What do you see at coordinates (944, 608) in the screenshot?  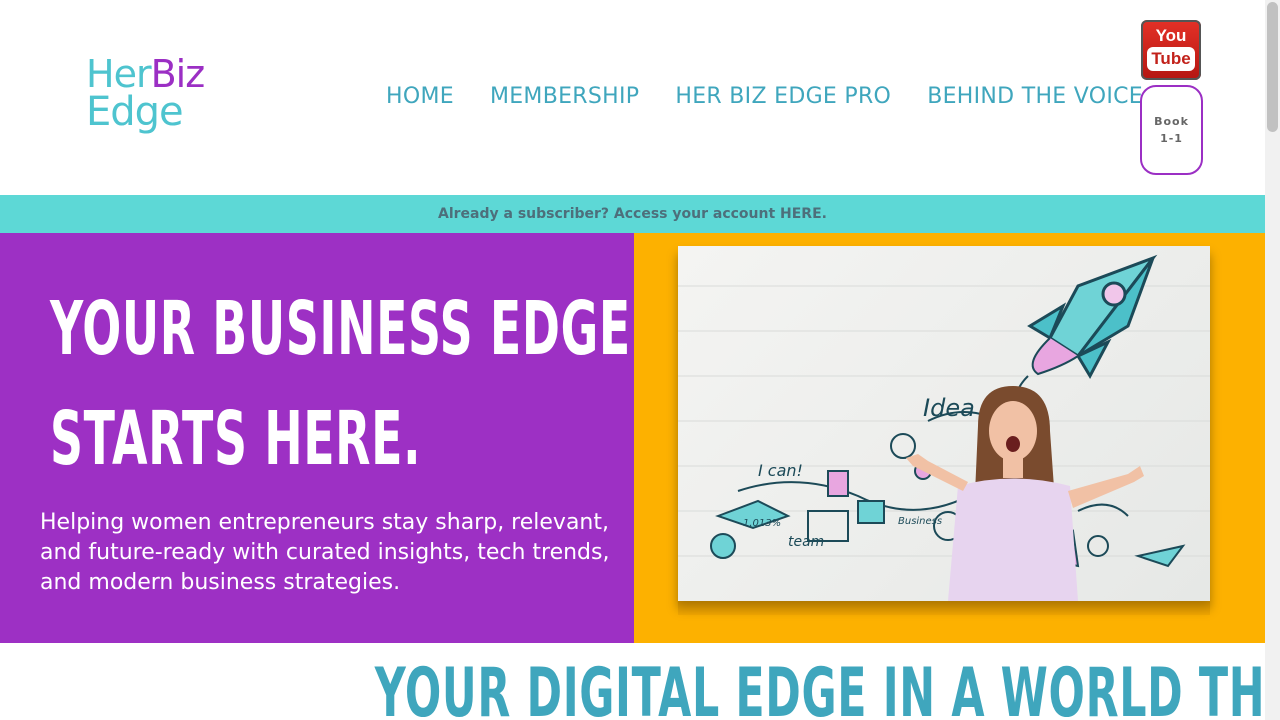 I see `board-shadow` at bounding box center [944, 608].